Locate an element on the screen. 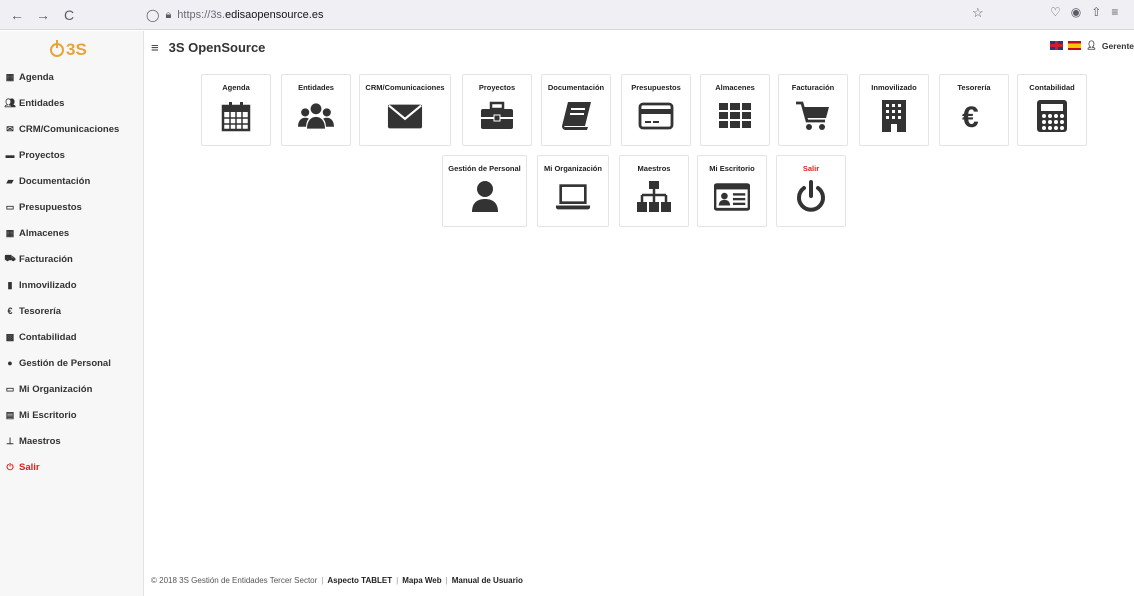 Image resolution: width=1134 pixels, height=596 pixels. sidebar-item-label: Documentación is located at coordinates (55, 181).